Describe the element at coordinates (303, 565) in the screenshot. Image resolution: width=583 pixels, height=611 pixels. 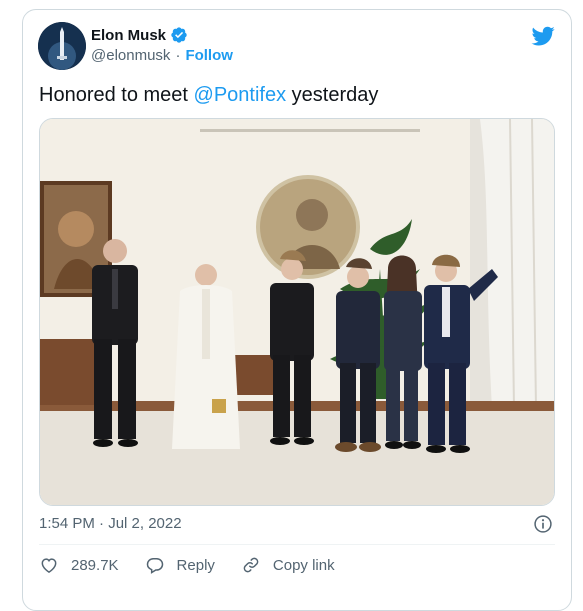
I see `copy-link-label: Copy link` at that location.